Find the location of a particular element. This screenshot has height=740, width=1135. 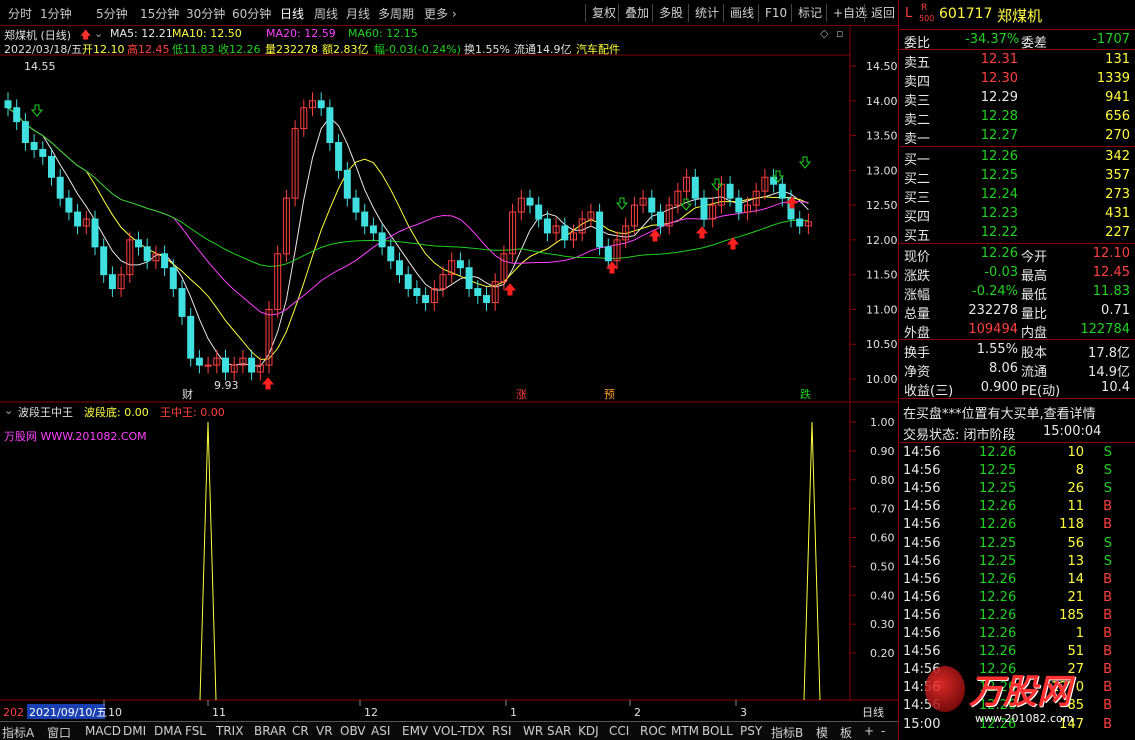

bid-row: 买一 12.26 342 is located at coordinates (1017, 158).